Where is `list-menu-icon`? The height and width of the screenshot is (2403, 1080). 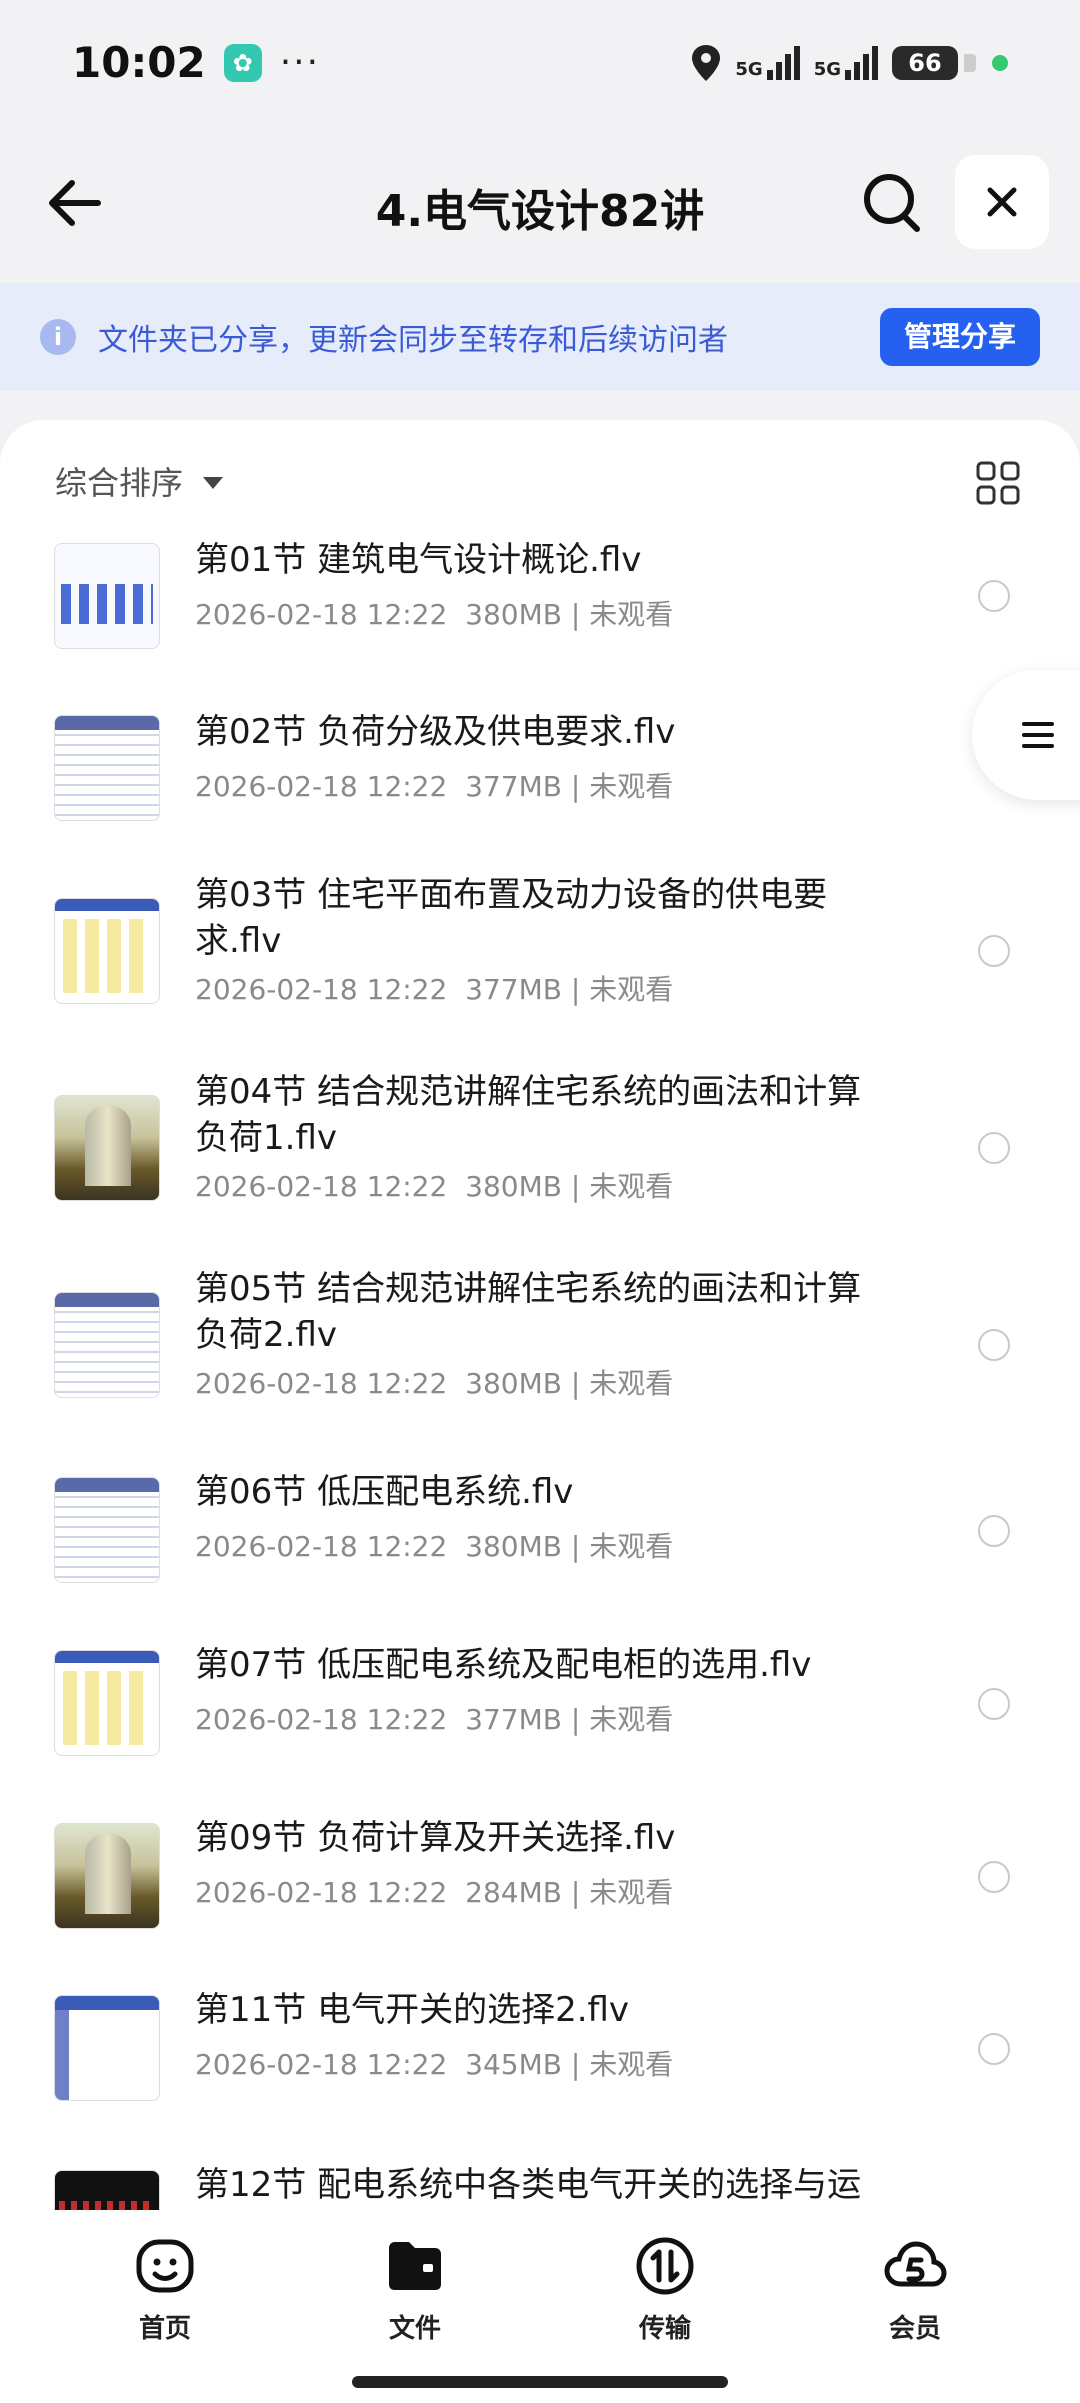 list-menu-icon is located at coordinates (1038, 735).